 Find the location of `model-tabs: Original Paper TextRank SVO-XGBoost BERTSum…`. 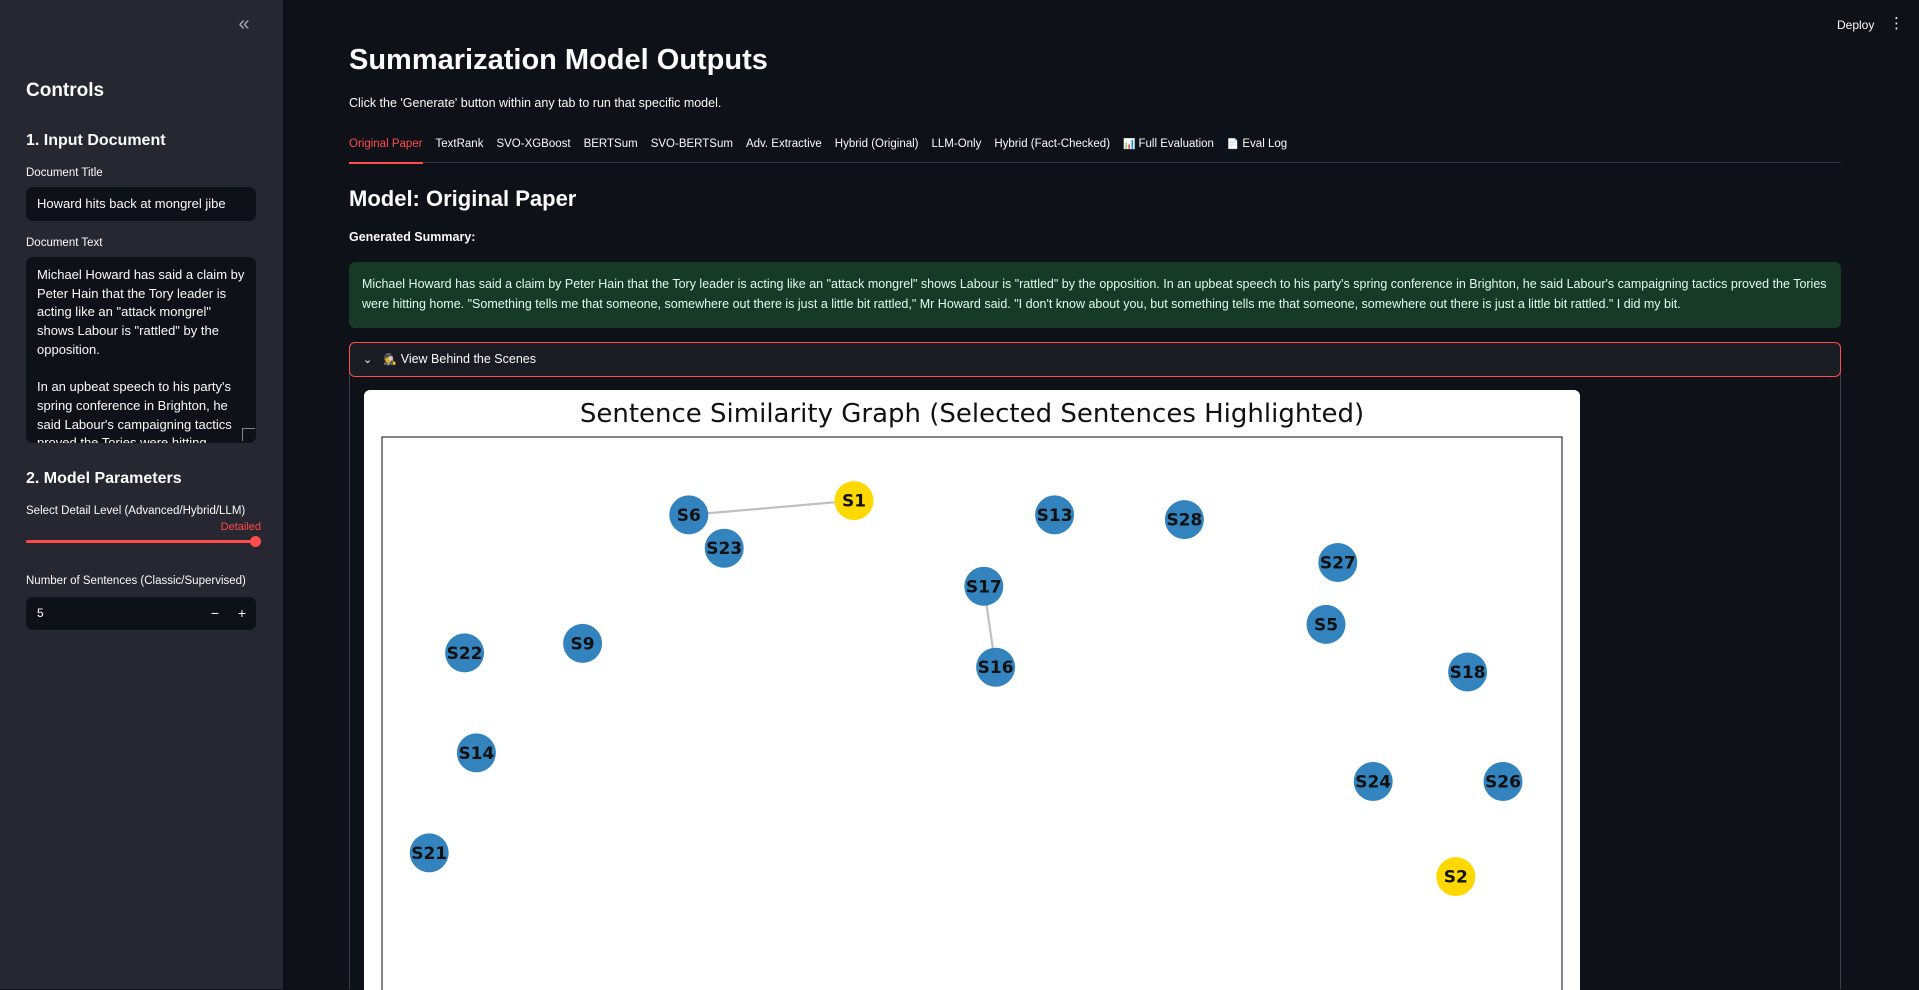

model-tabs: Original Paper TextRank SVO-XGBoost BERTSum… is located at coordinates (1095, 149).